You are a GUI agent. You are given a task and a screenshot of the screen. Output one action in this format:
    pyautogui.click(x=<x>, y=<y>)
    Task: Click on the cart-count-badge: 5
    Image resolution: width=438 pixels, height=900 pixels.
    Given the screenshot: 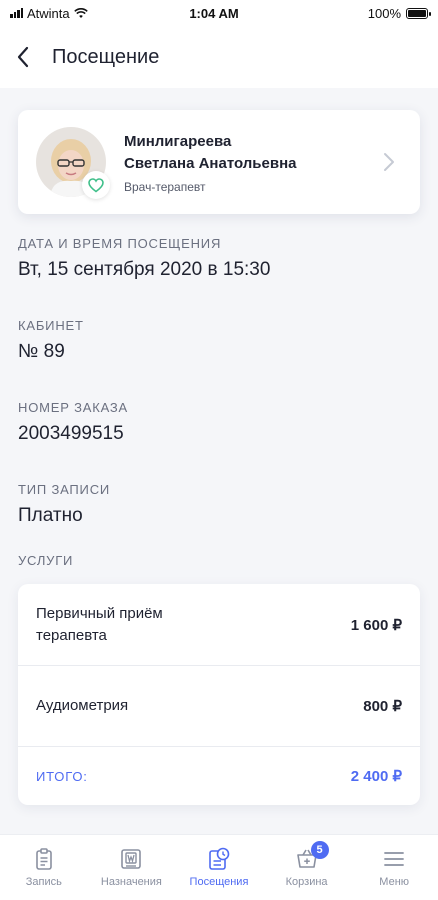 What is the action you would take?
    pyautogui.click(x=319, y=850)
    